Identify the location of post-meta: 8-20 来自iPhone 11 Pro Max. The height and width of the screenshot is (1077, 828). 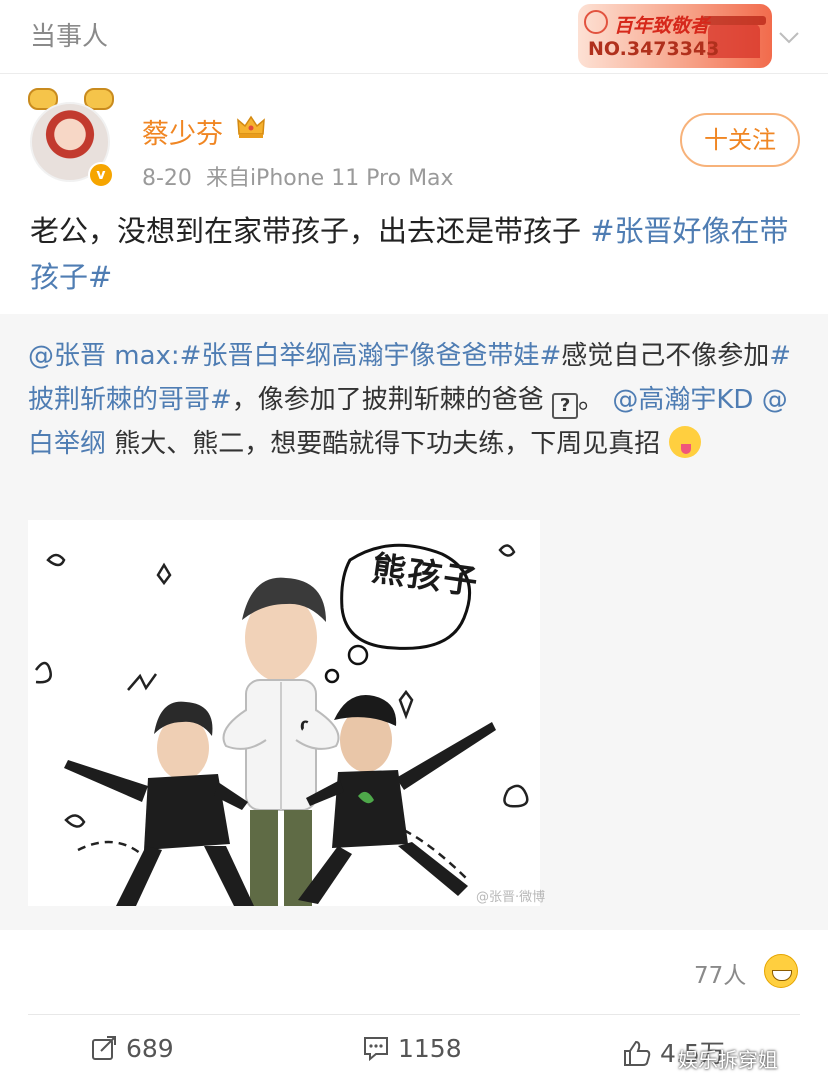
(298, 176).